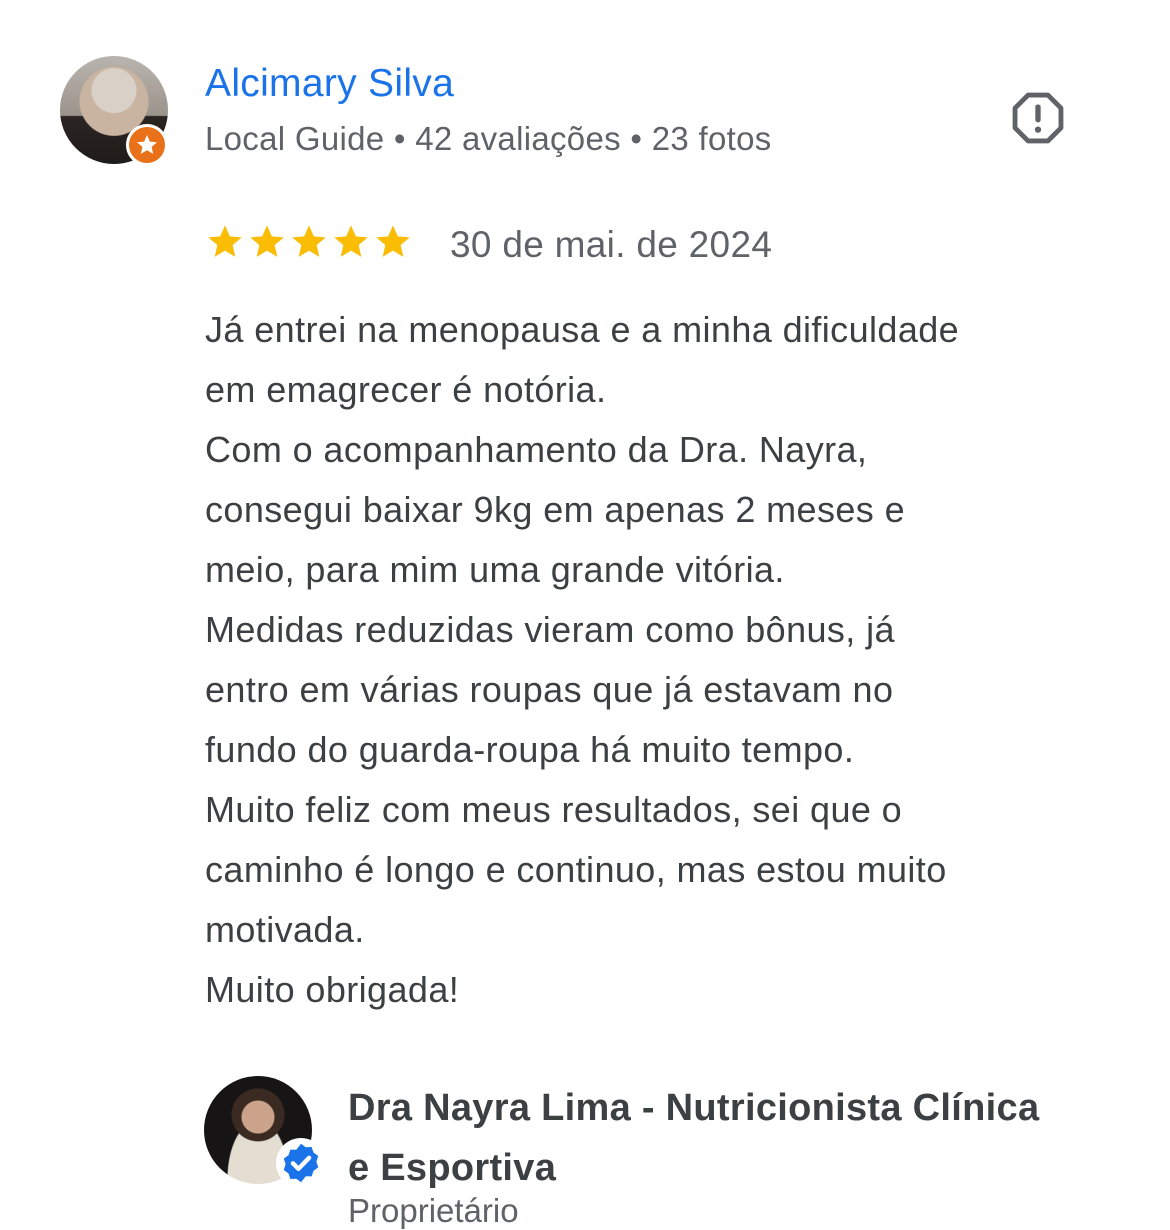 Image resolution: width=1170 pixels, height=1230 pixels. I want to click on review-text-line: motivada., so click(285, 929).